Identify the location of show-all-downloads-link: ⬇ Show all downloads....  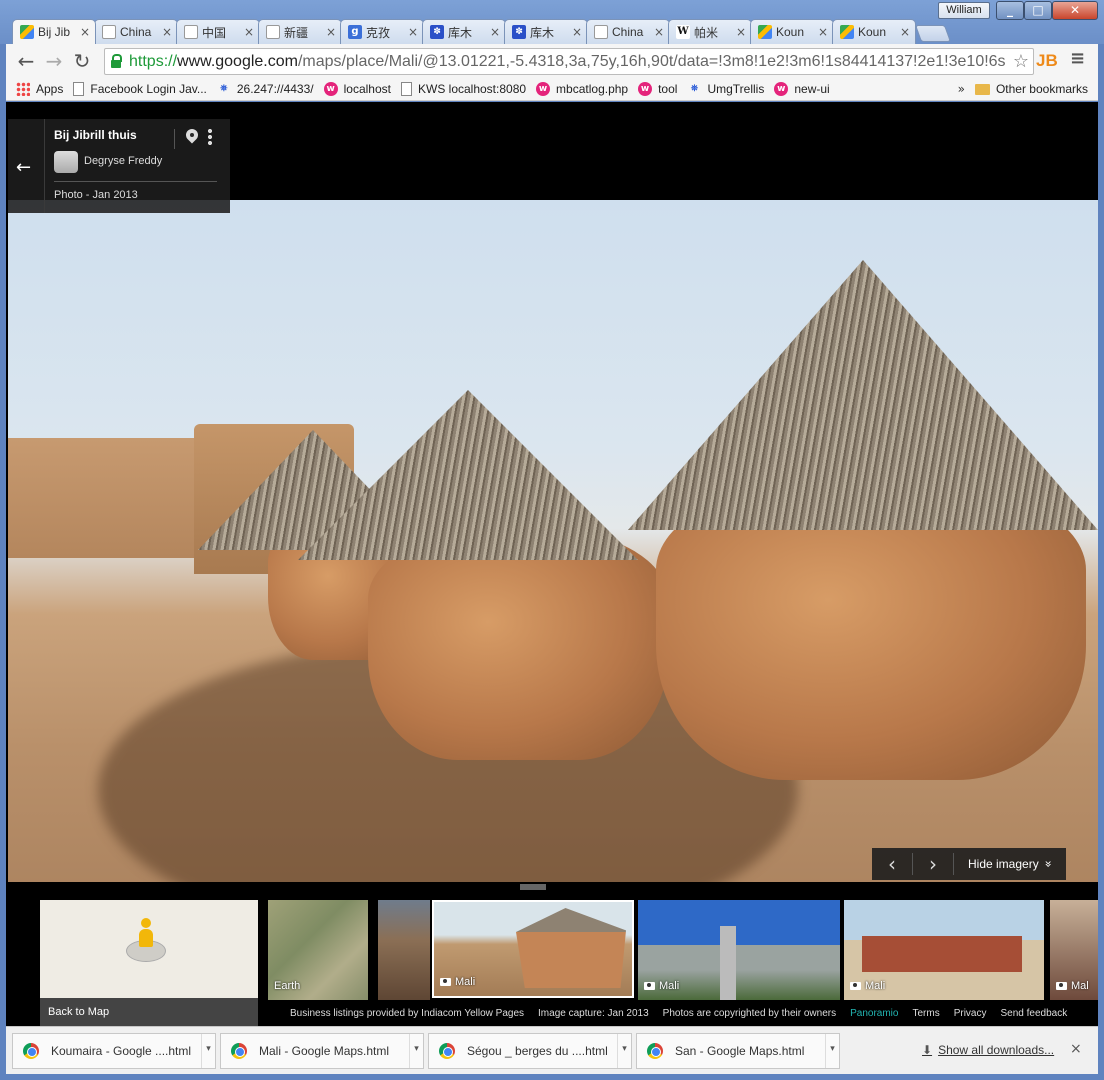
(988, 1050).